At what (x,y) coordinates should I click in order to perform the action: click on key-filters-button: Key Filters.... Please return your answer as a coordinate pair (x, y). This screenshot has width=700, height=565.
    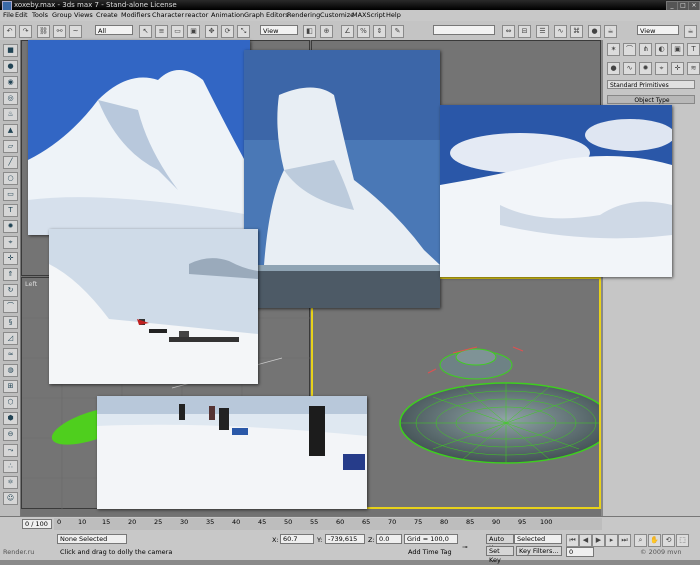
    Looking at the image, I should click on (539, 551).